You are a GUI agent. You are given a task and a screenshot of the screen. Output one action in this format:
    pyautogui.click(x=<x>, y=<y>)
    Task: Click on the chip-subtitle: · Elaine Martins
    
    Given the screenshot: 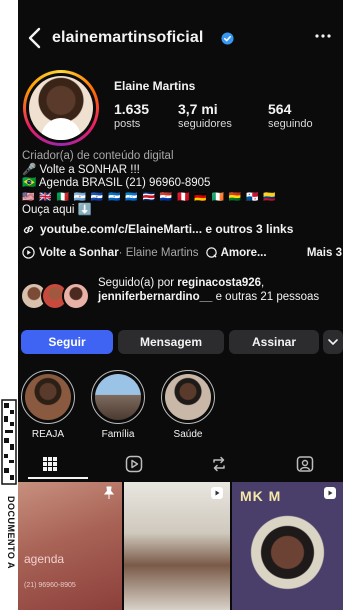 What is the action you would take?
    pyautogui.click(x=158, y=252)
    